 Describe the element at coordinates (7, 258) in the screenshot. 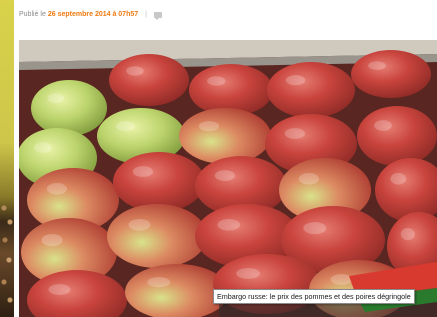

I see `left-edge-crumbs` at that location.